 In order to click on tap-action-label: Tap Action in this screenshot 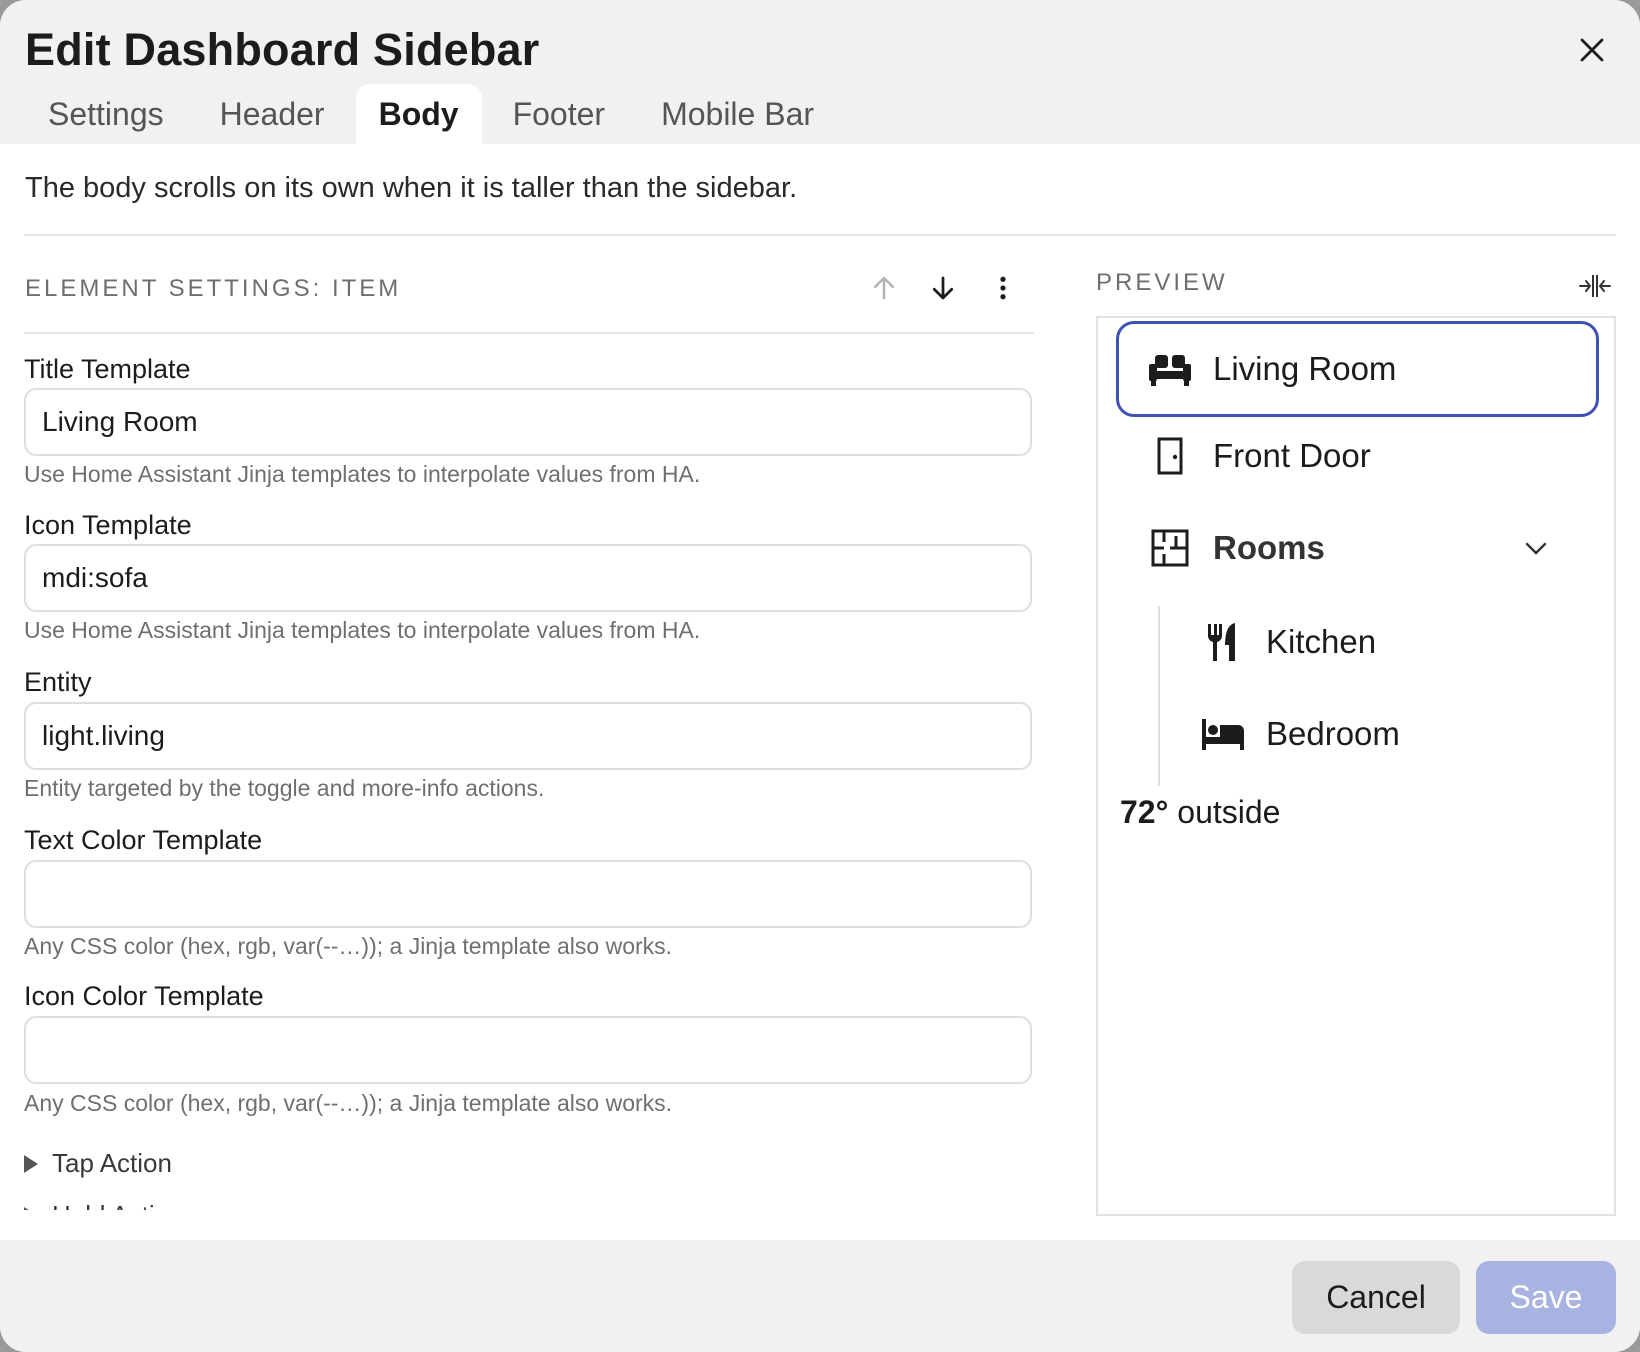, I will do `click(112, 1163)`.